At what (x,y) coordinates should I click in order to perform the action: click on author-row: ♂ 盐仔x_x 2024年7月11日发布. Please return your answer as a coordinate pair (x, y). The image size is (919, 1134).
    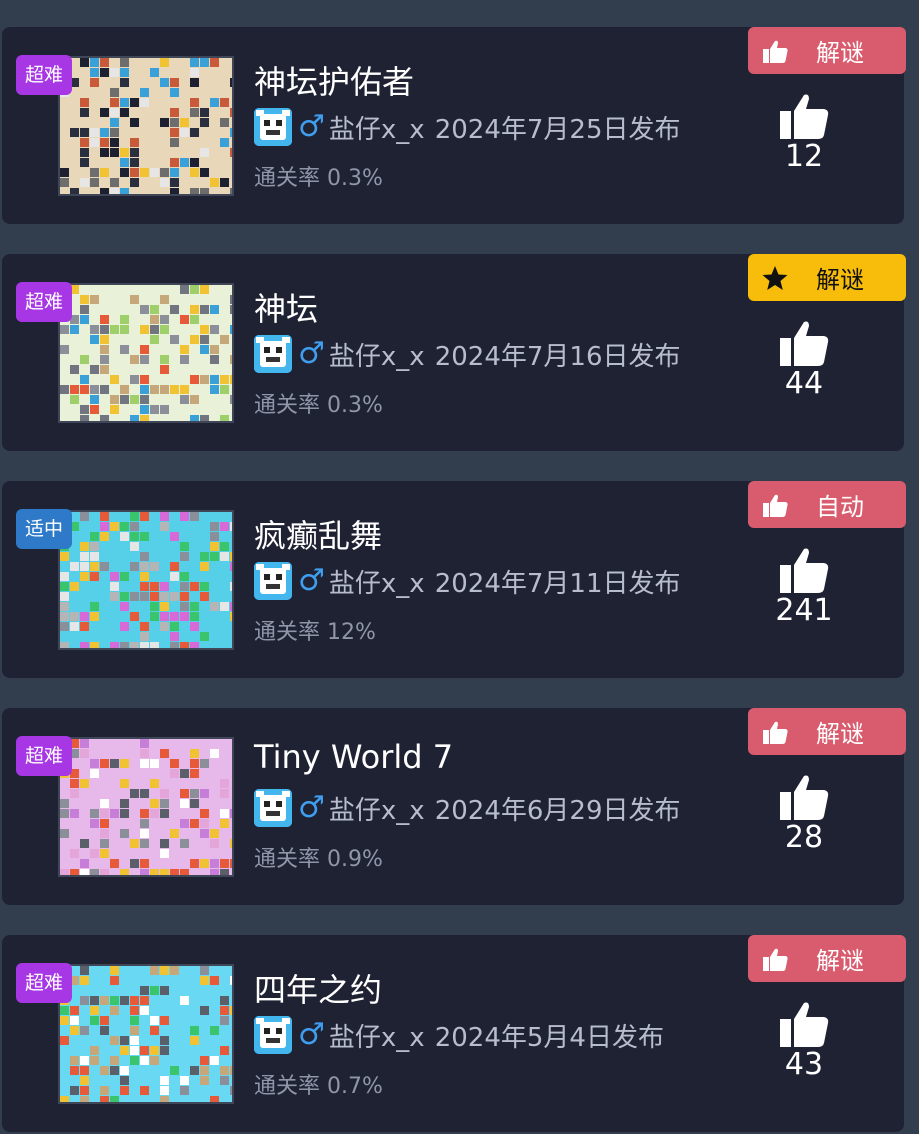
    Looking at the image, I should click on (467, 581).